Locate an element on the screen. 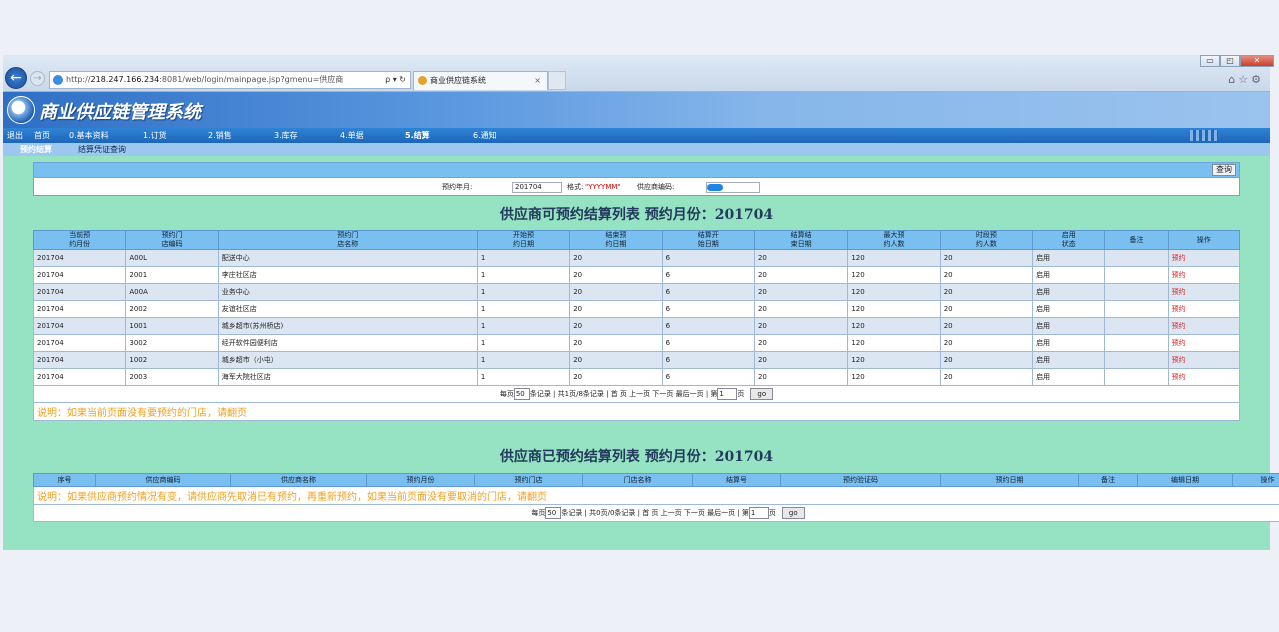 This screenshot has width=1279, height=632. new-tab-button is located at coordinates (557, 80).